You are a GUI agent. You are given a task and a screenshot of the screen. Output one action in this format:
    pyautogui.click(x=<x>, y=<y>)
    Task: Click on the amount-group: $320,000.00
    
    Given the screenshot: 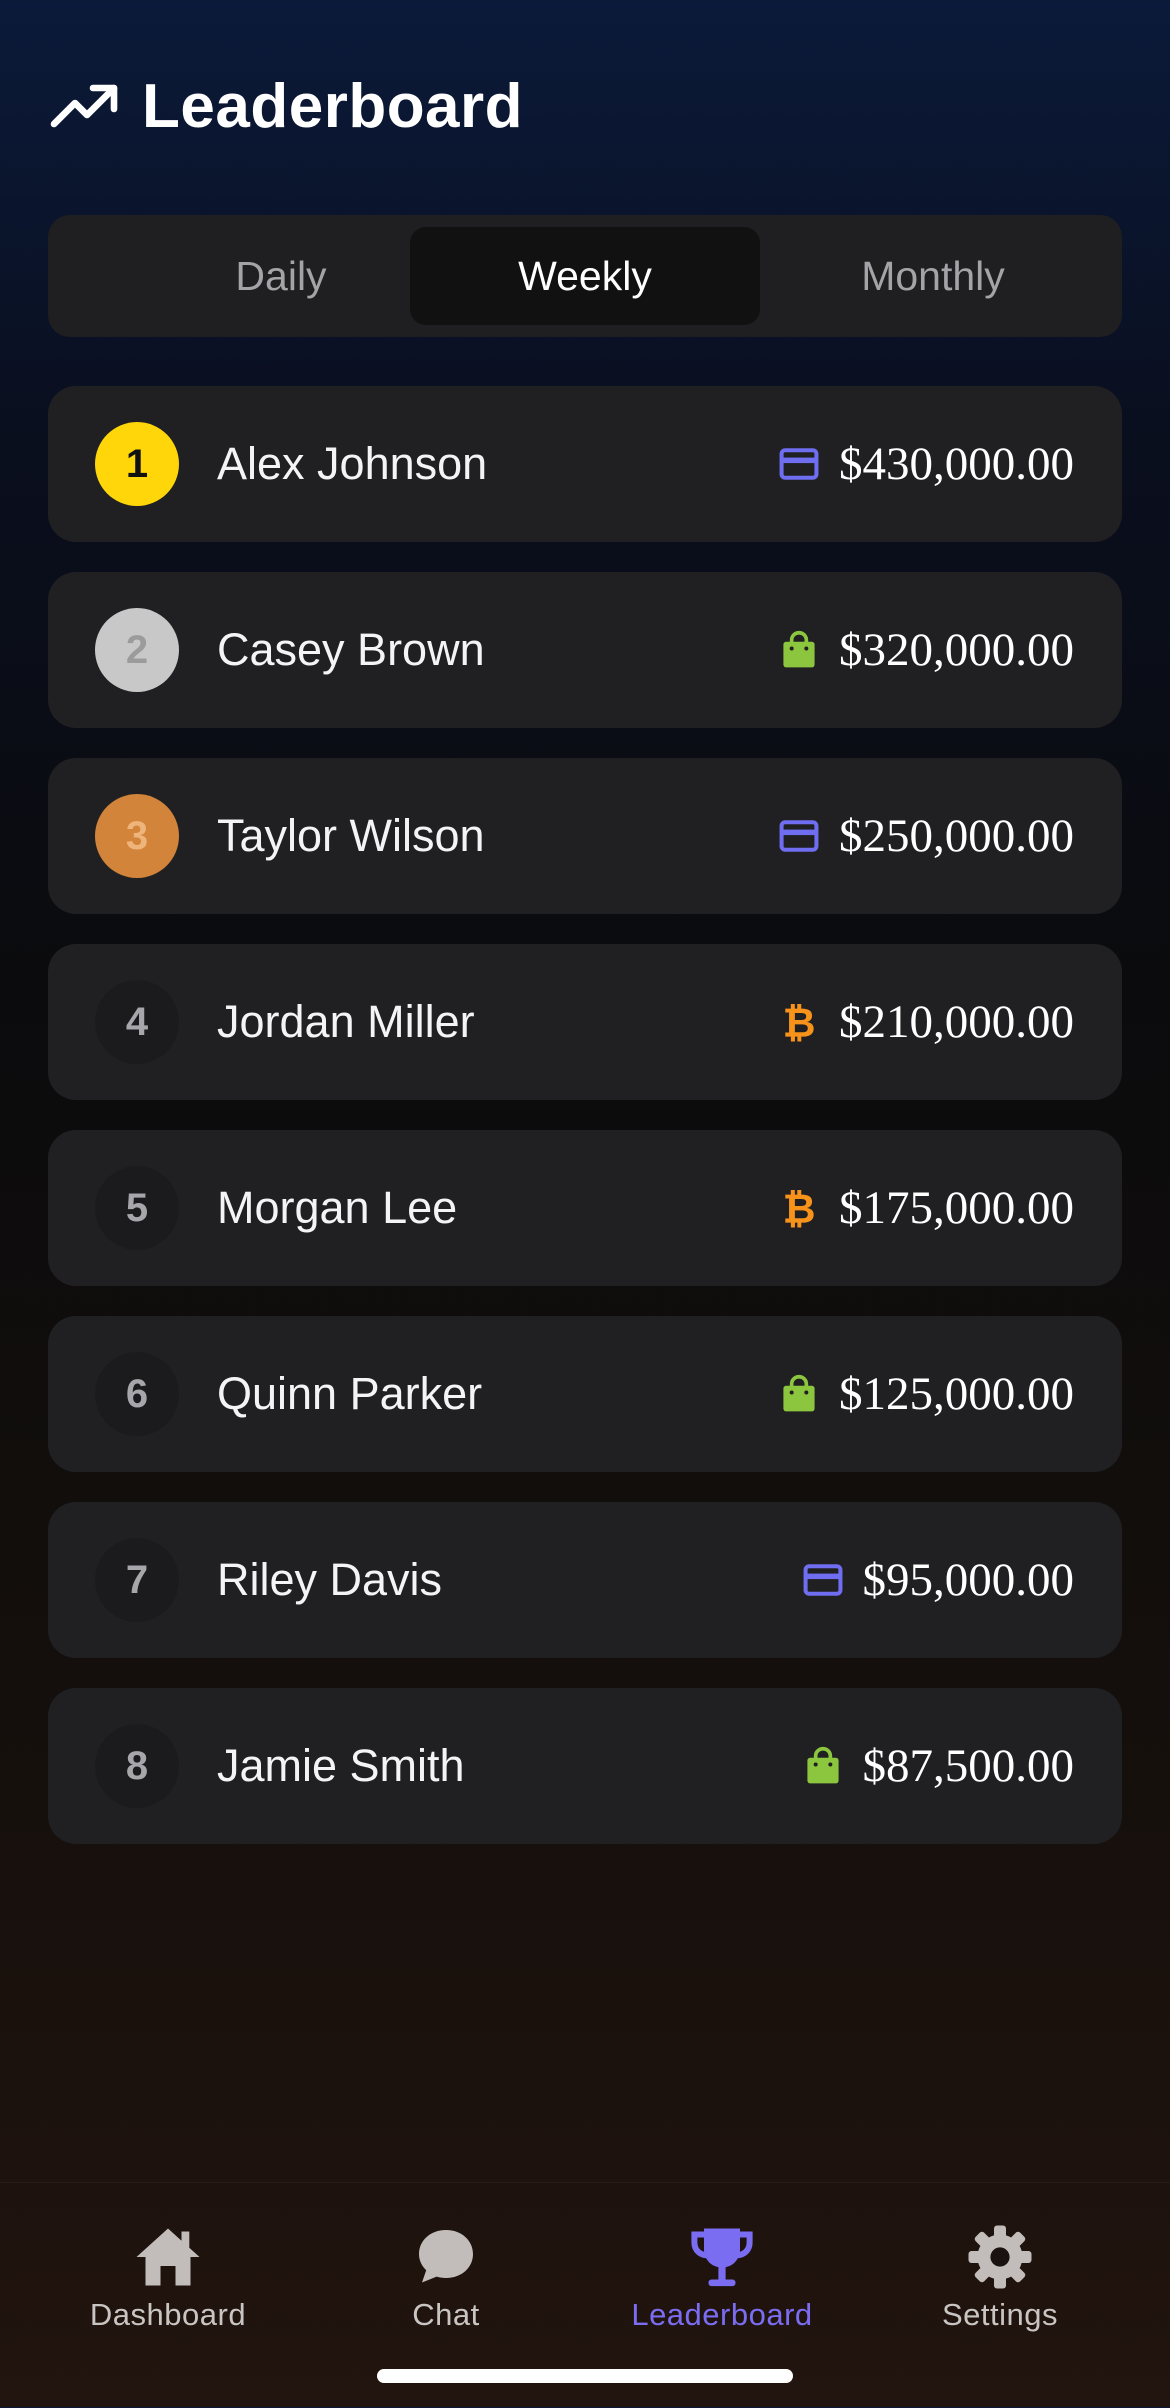 What is the action you would take?
    pyautogui.click(x=925, y=650)
    